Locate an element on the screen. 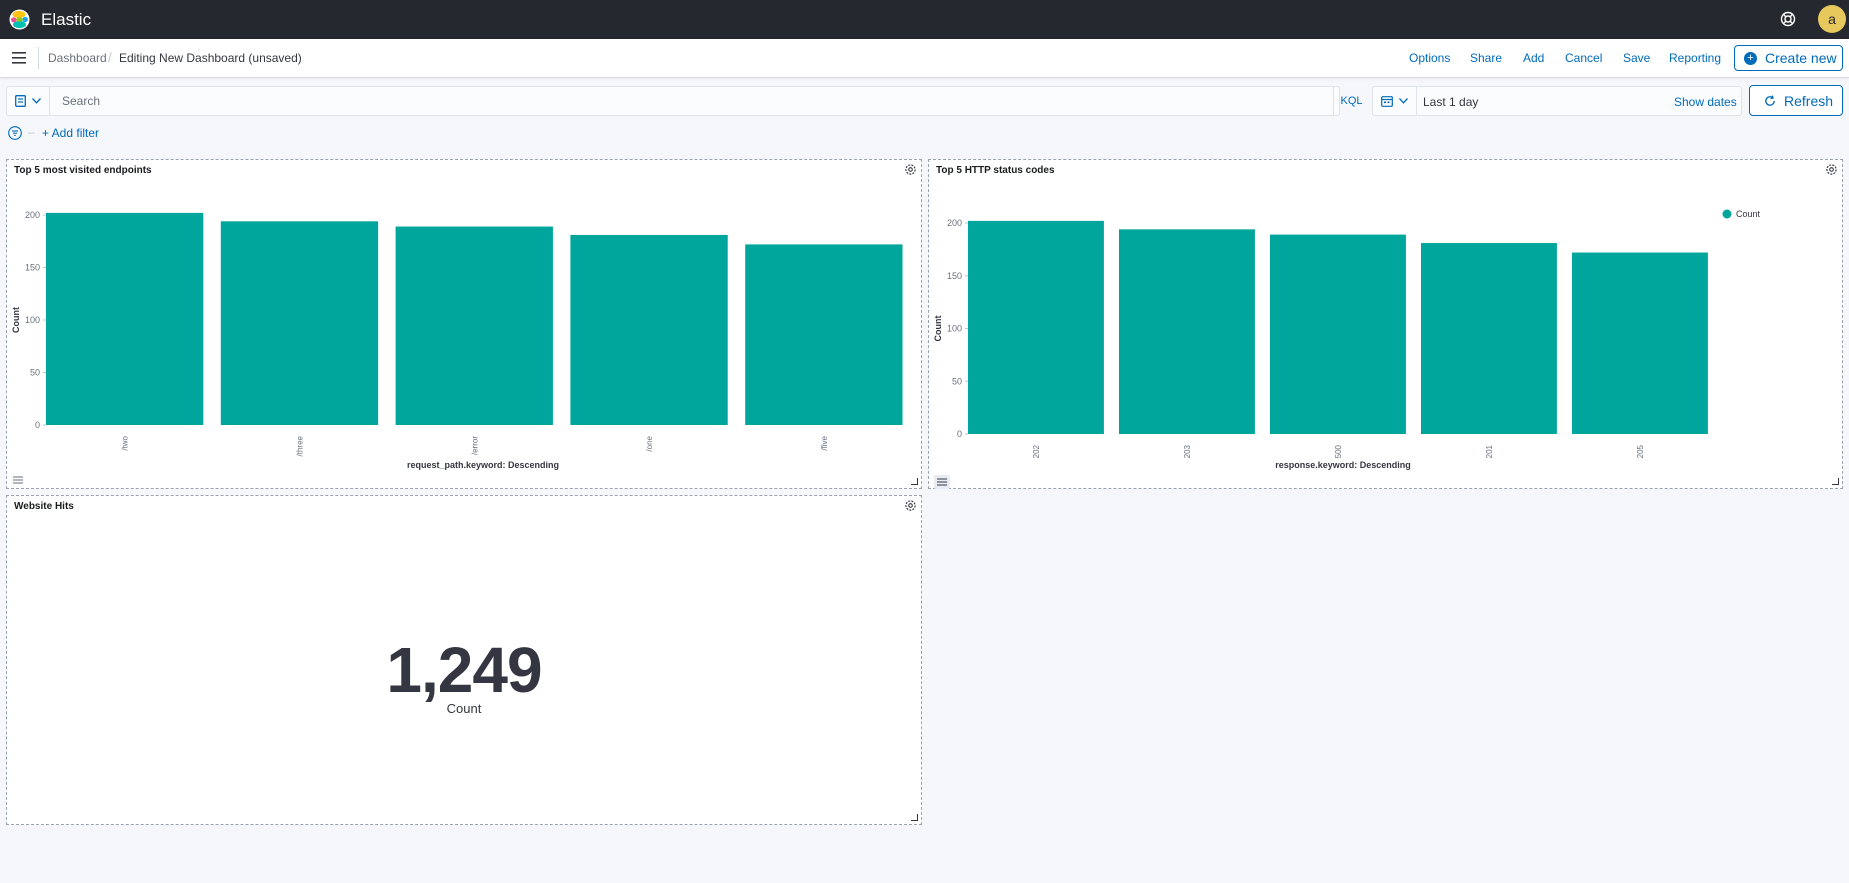 The width and height of the screenshot is (1849, 883). filter-options-icon is located at coordinates (15, 133).